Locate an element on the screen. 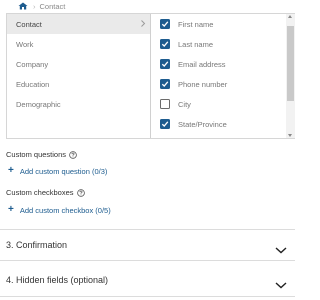  field-state-province: State/Province is located at coordinates (219, 124).